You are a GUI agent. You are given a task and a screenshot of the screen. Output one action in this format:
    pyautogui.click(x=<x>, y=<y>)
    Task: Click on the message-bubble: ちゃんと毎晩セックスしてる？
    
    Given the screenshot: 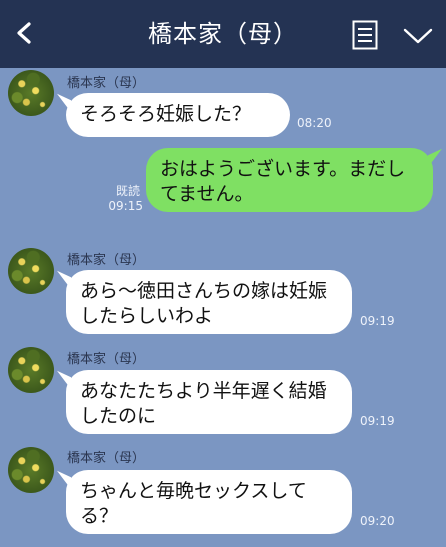 What is the action you would take?
    pyautogui.click(x=209, y=502)
    